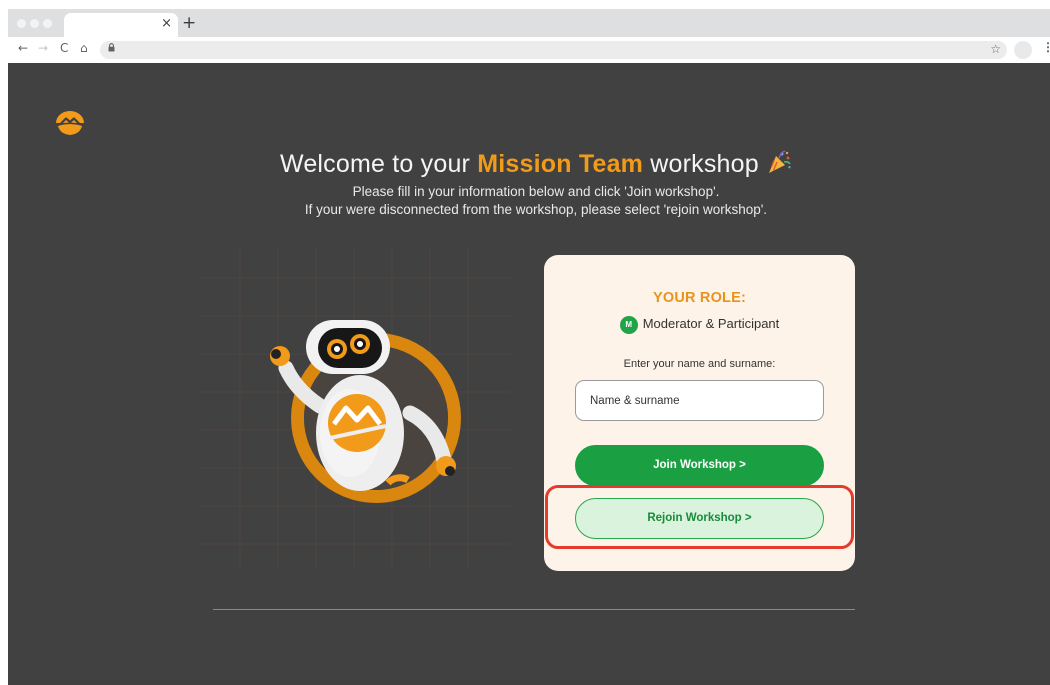  I want to click on party-popper-icon, so click(779, 165).